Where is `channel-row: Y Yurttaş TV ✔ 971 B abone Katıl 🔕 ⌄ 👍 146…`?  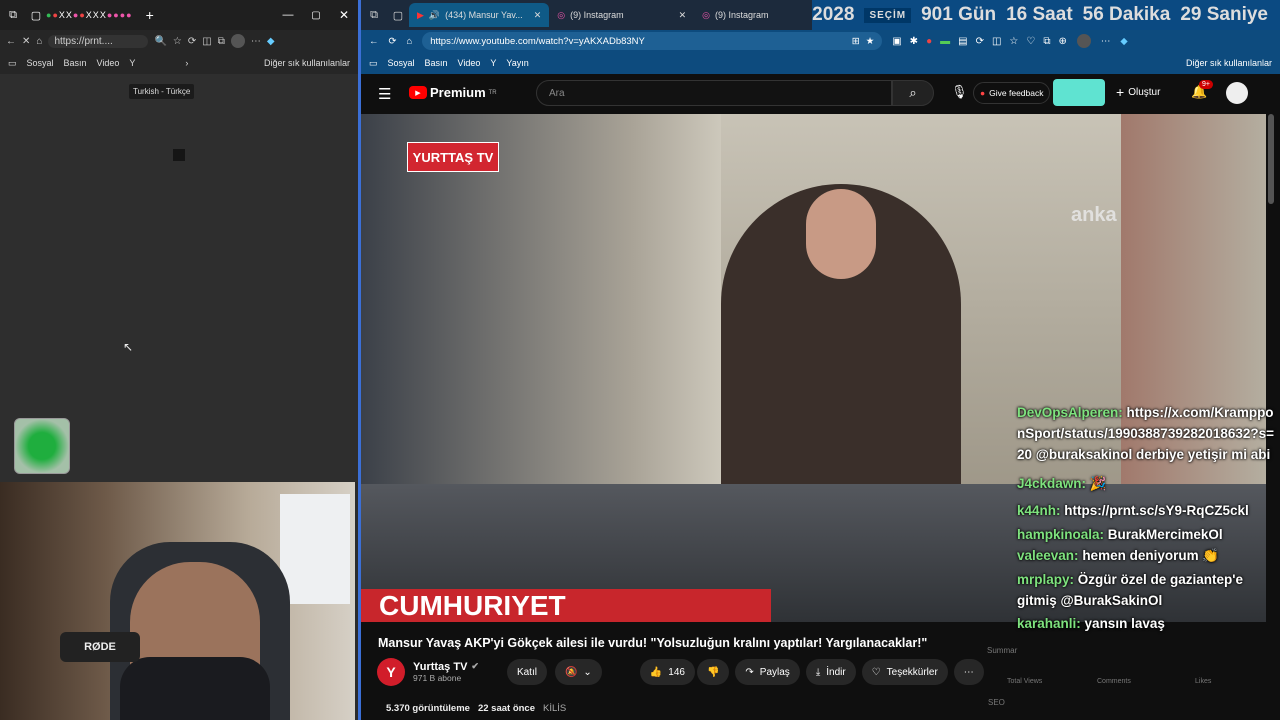
channel-row: Y Yurttaş TV ✔ 971 B abone Katıl 🔕 ⌄ 👍 146… is located at coordinates (680, 672).